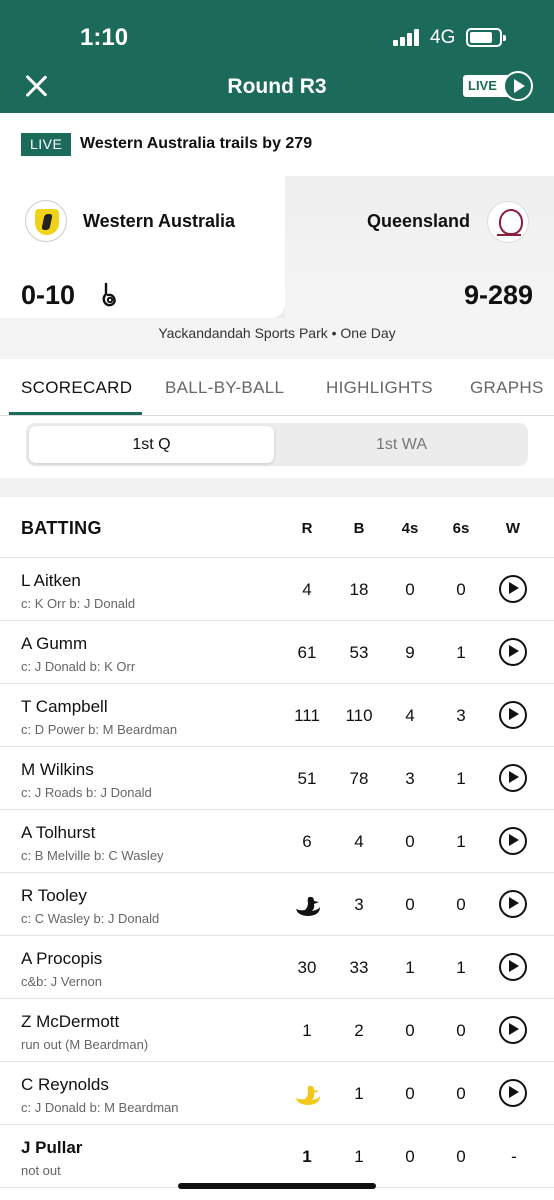 This screenshot has height=1200, width=554. What do you see at coordinates (46, 221) in the screenshot?
I see `western-australia-logo` at bounding box center [46, 221].